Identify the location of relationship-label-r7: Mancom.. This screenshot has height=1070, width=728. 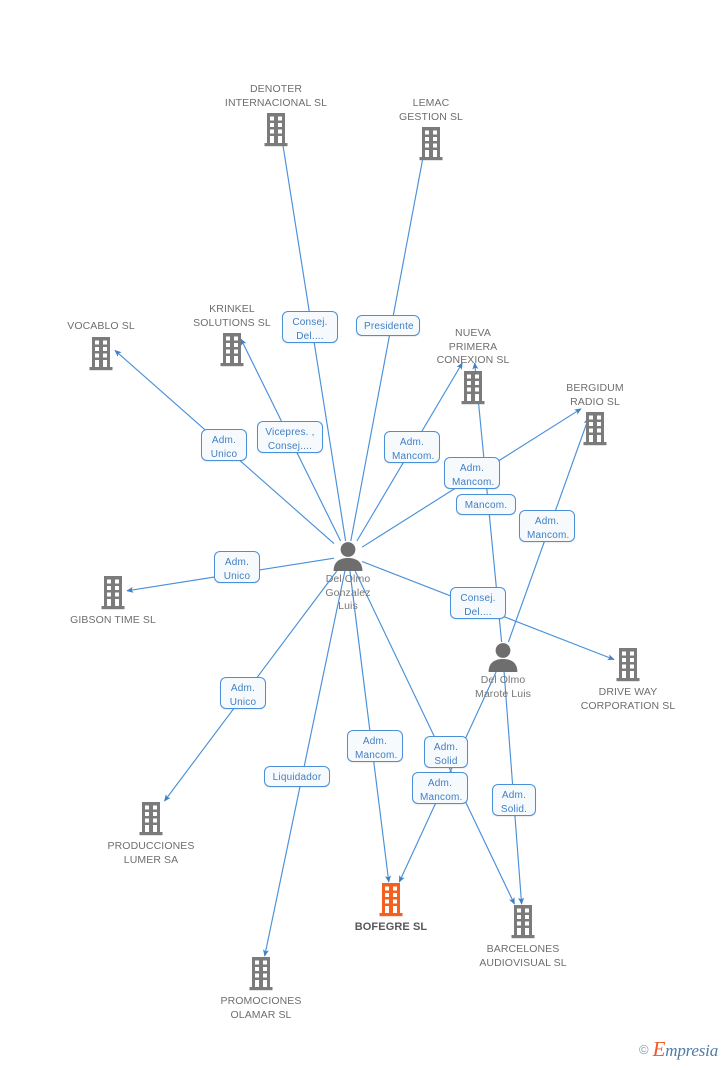
(486, 504).